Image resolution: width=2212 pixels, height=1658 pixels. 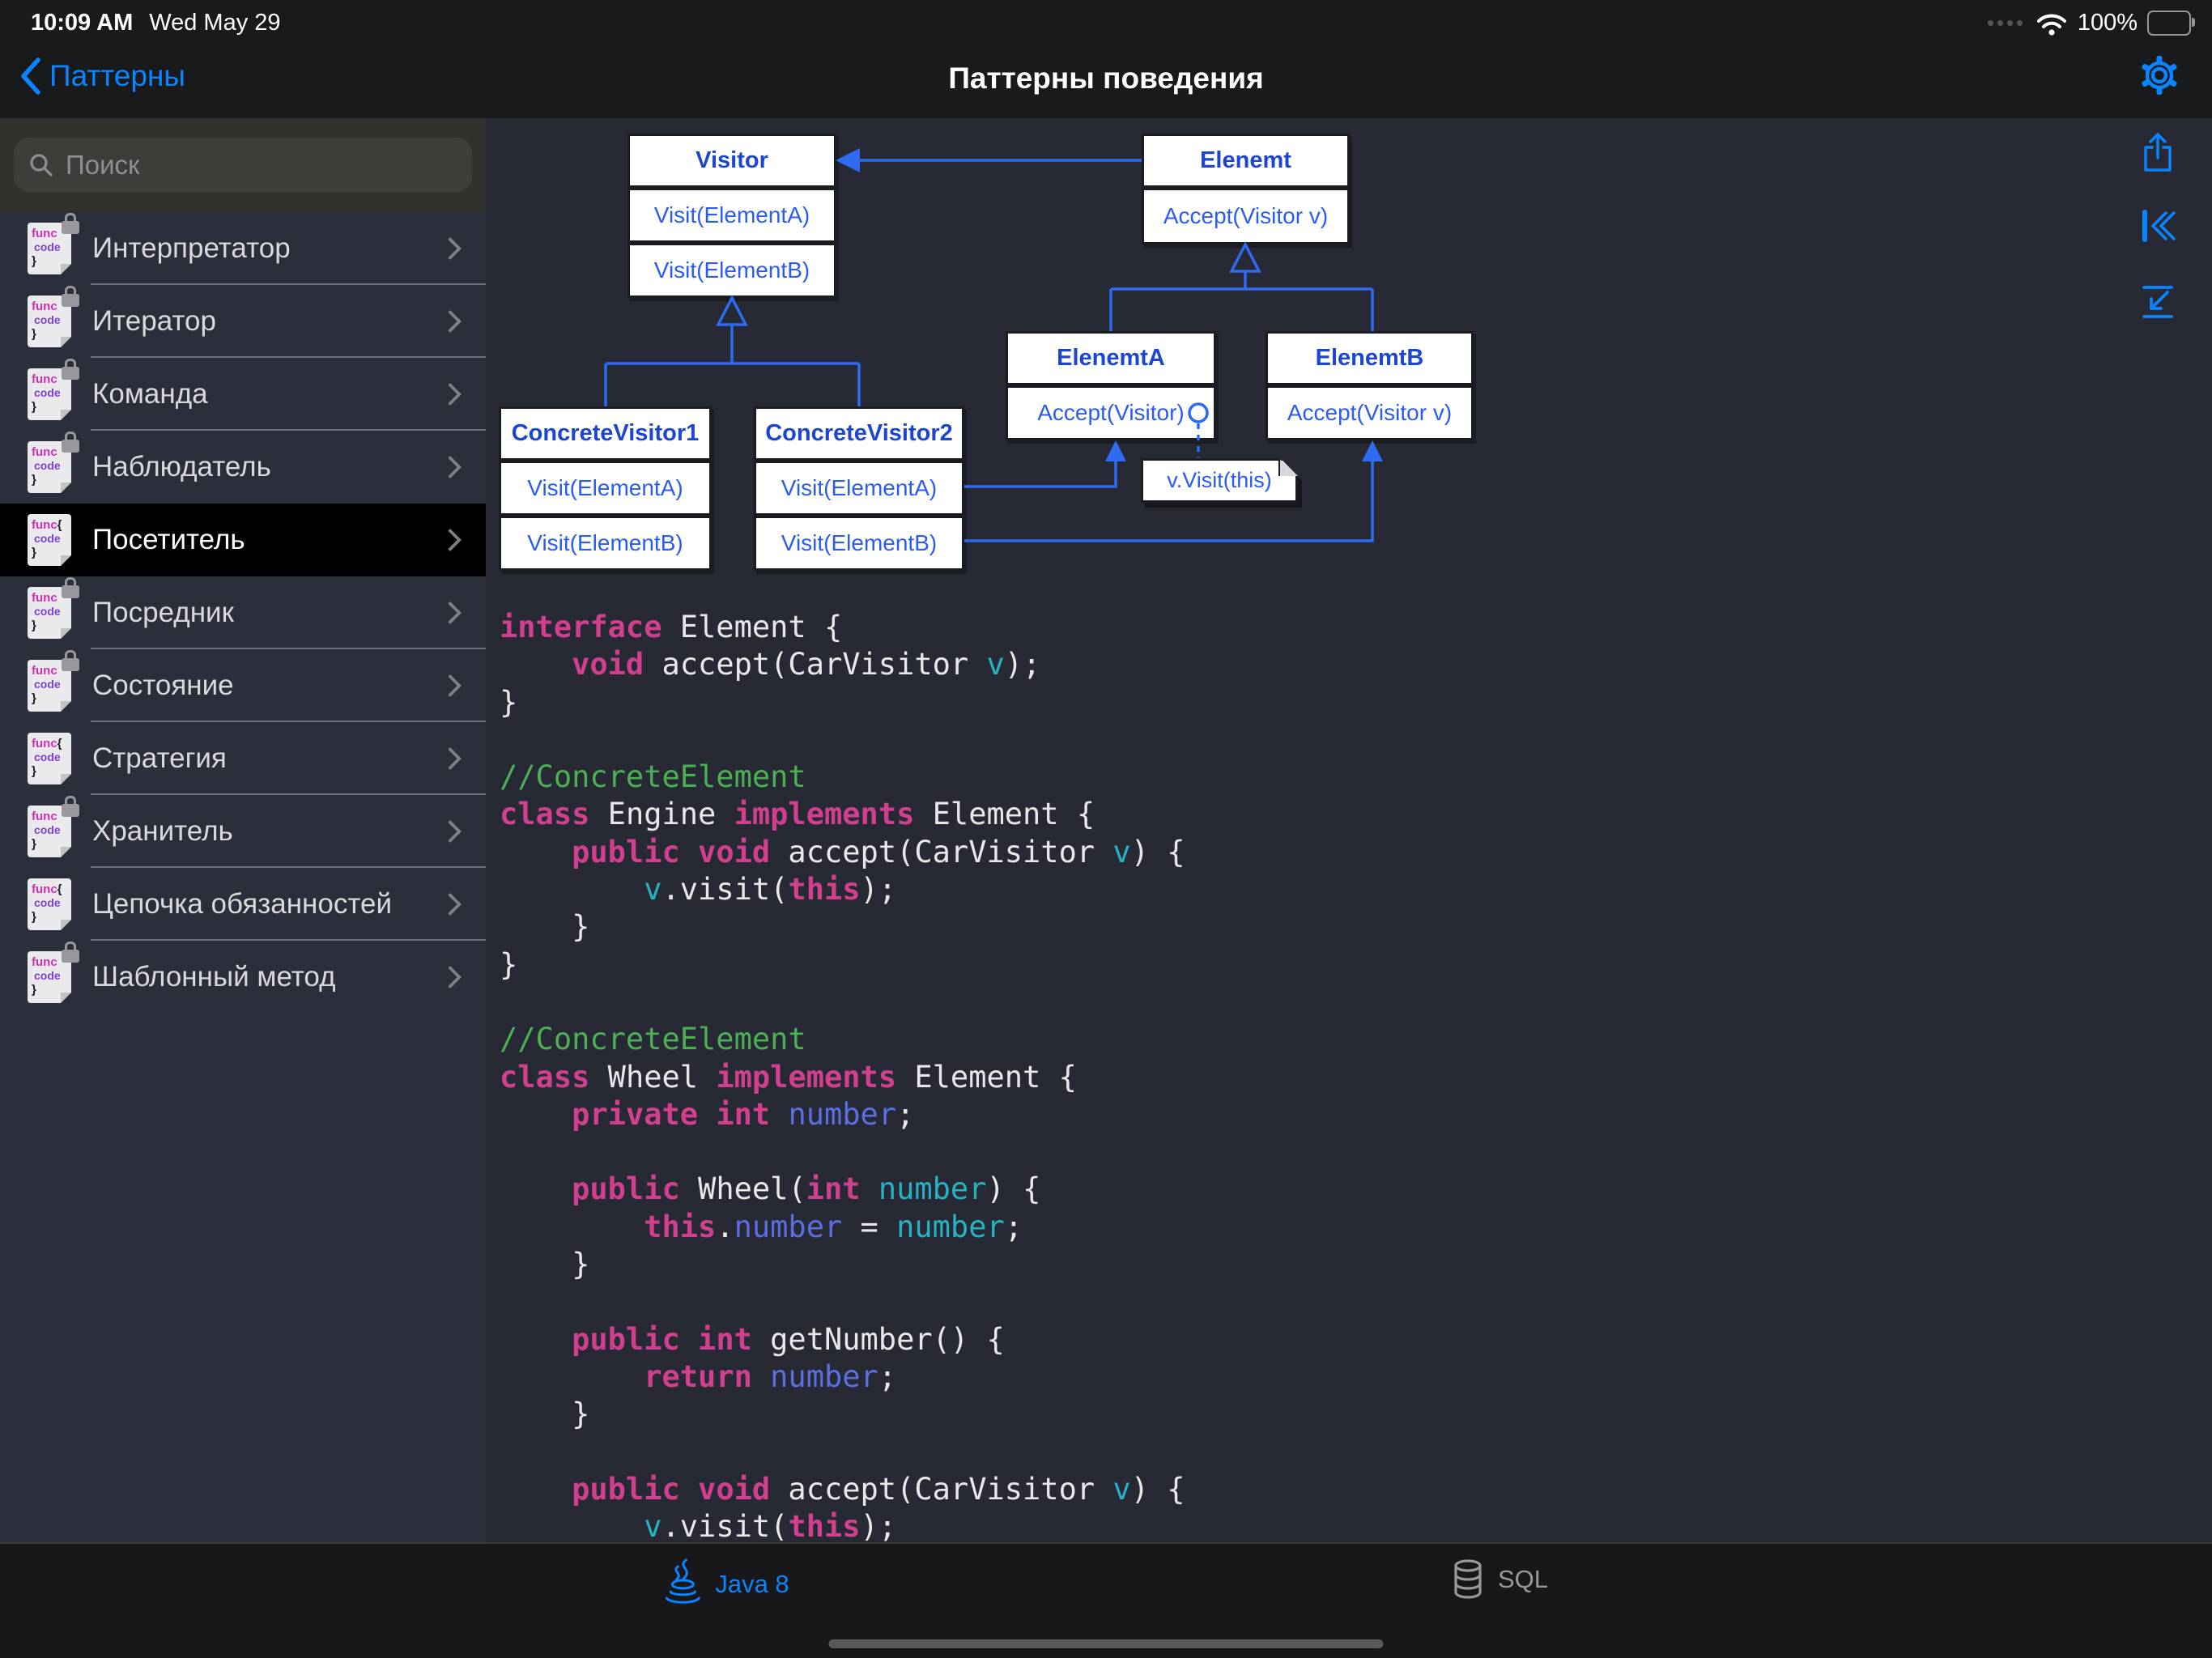 What do you see at coordinates (2171, 23) in the screenshot?
I see `battery-icon` at bounding box center [2171, 23].